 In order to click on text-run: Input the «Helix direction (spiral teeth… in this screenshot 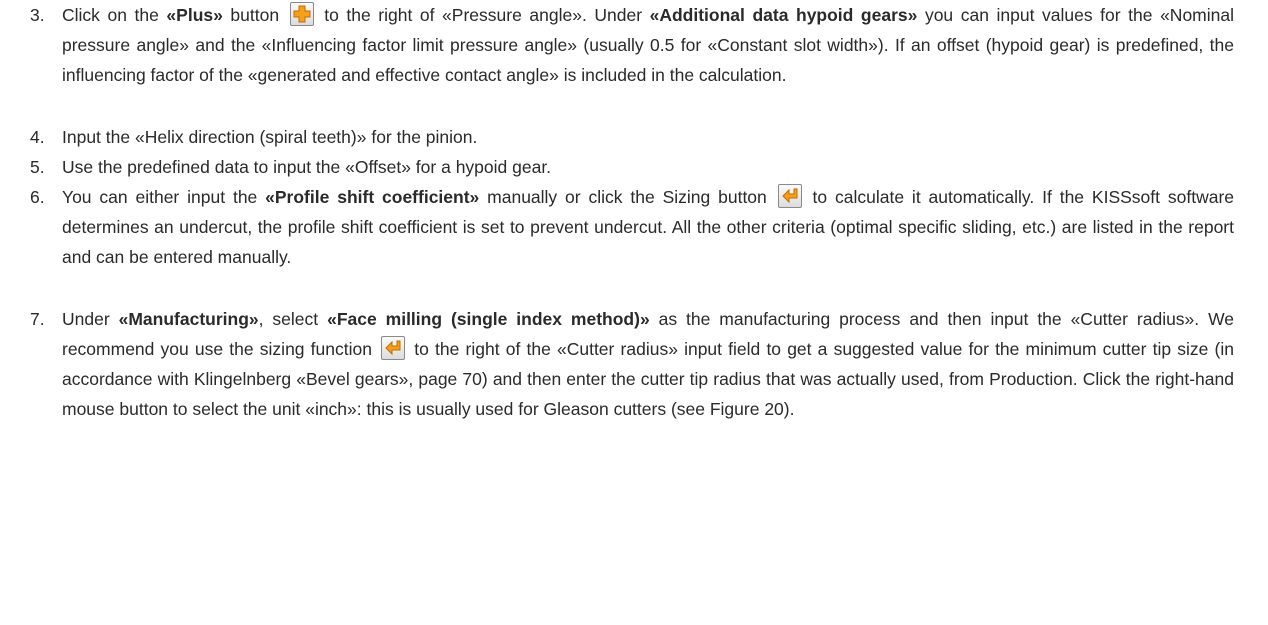, I will do `click(270, 137)`.